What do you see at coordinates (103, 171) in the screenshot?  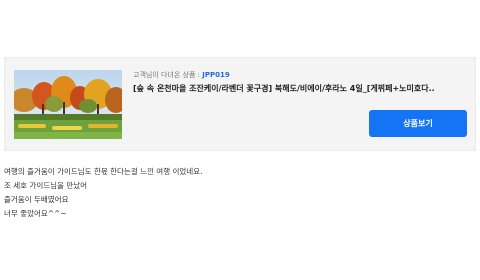 I see `review-line: 여행의 즐거움이 가이드님도 한몫 한다는걸 느낀 여행 이었네요.` at bounding box center [103, 171].